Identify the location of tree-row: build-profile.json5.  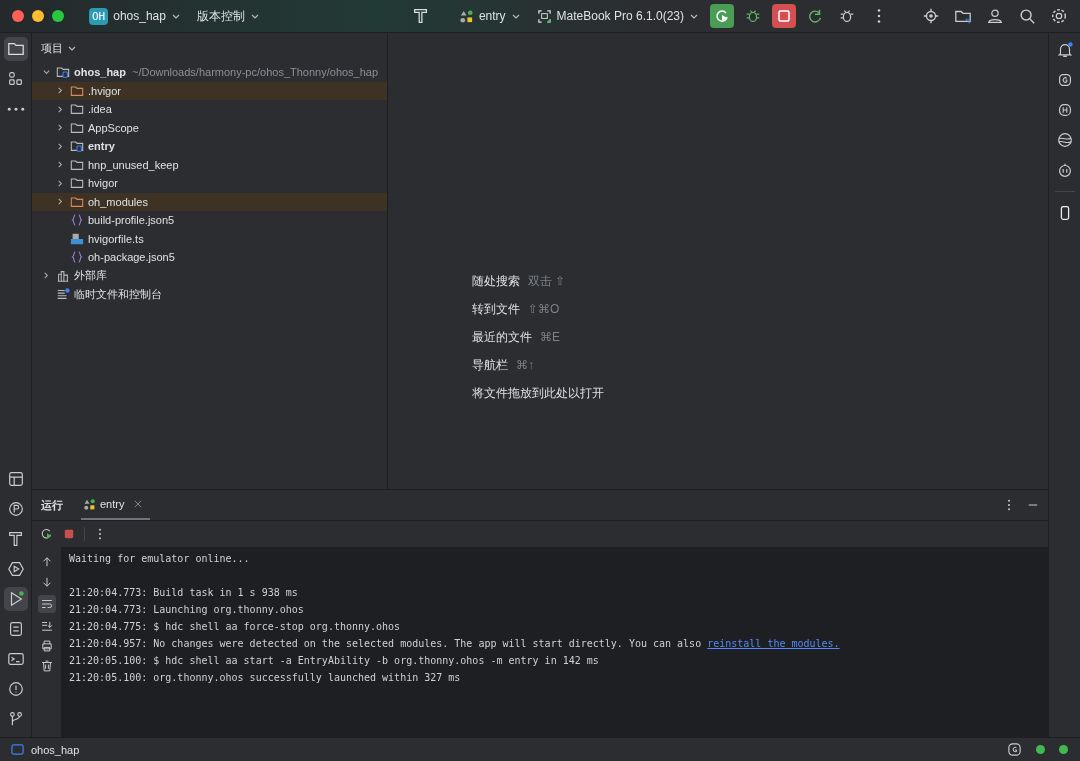
(209, 220).